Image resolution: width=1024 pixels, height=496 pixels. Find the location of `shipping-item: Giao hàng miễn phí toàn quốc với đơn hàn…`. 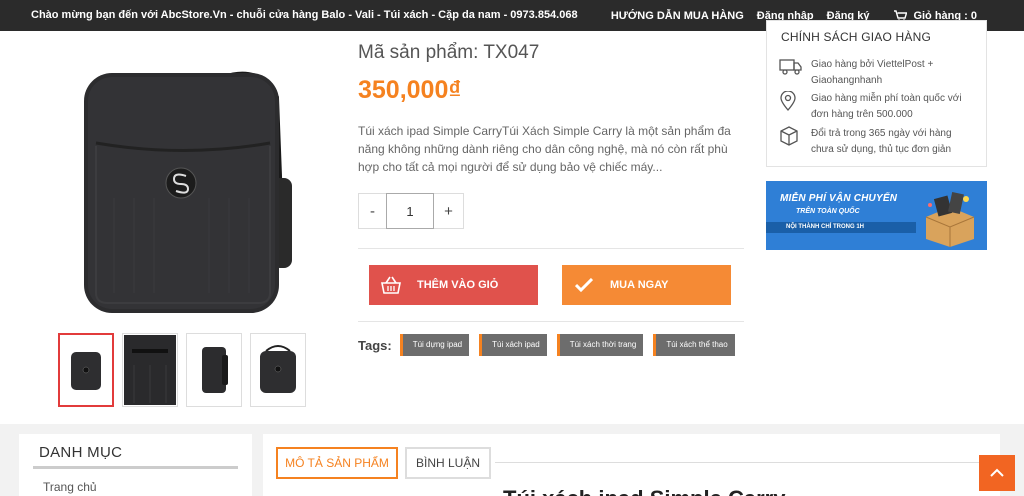

shipping-item: Giao hàng miễn phí toàn quốc với đơn hàn… is located at coordinates (875, 106).